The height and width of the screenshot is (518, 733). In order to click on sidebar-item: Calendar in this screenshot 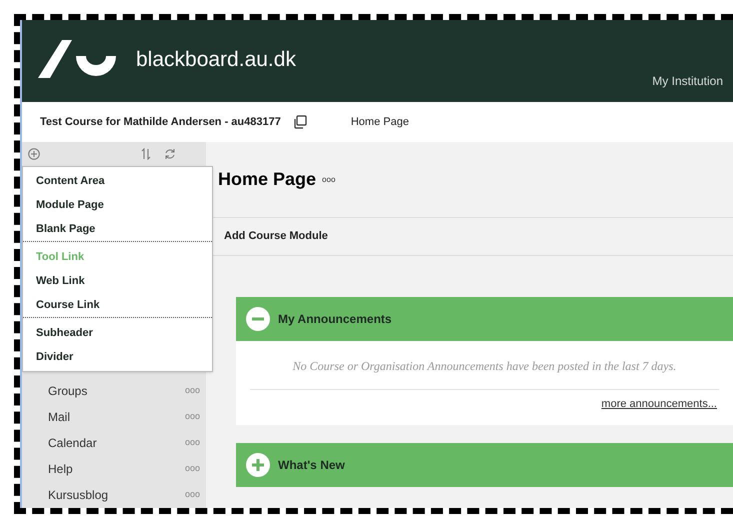, I will do `click(72, 443)`.